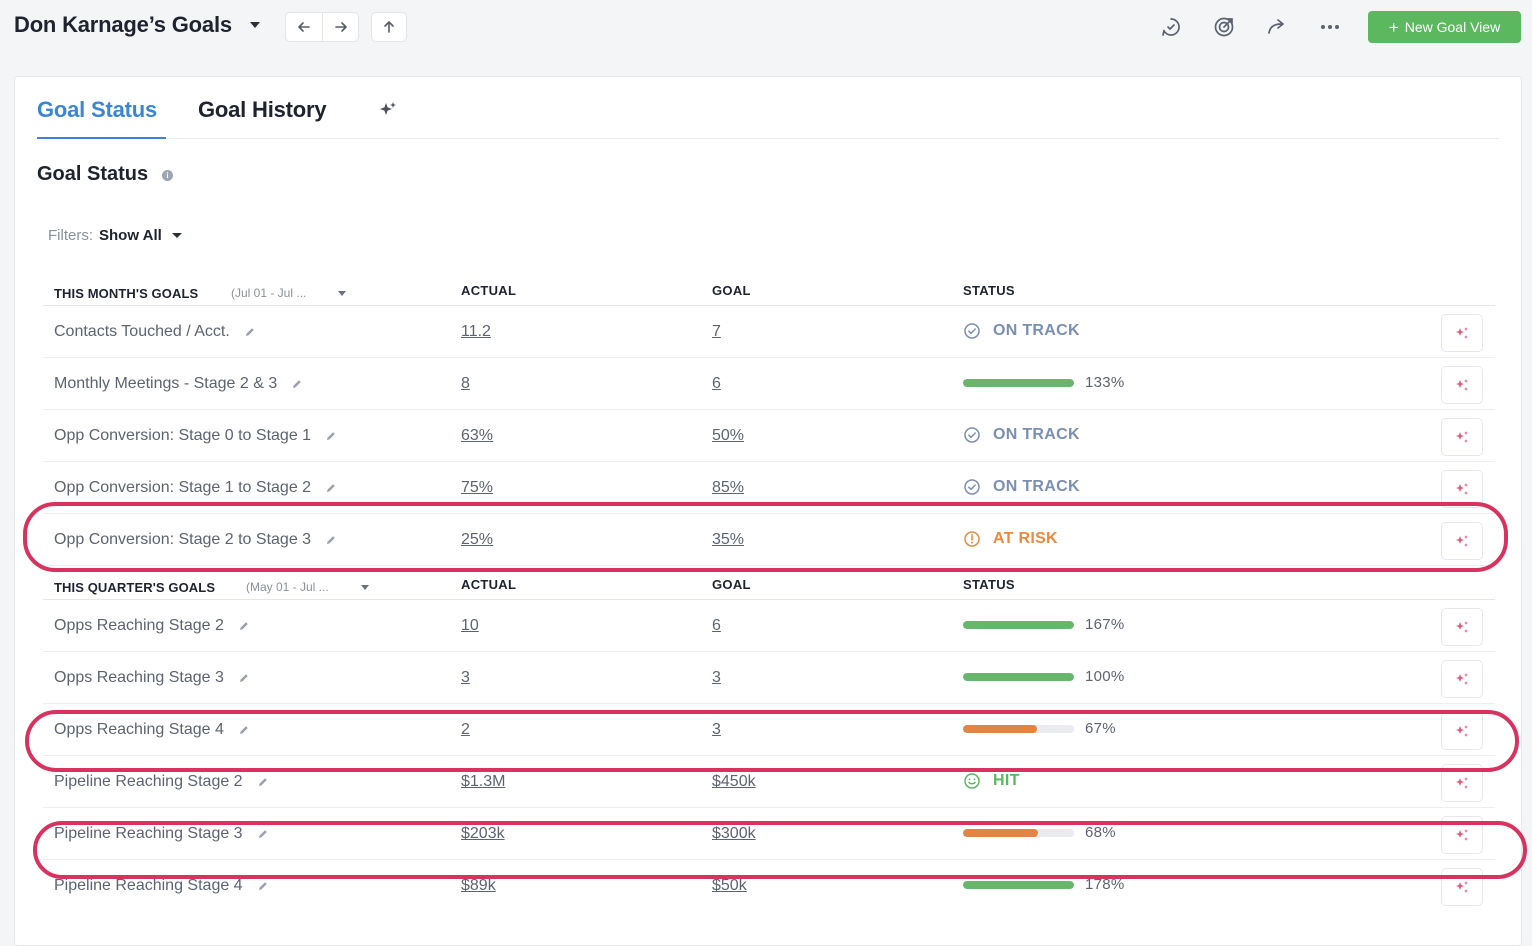  I want to click on arrow-up-icon, so click(389, 27).